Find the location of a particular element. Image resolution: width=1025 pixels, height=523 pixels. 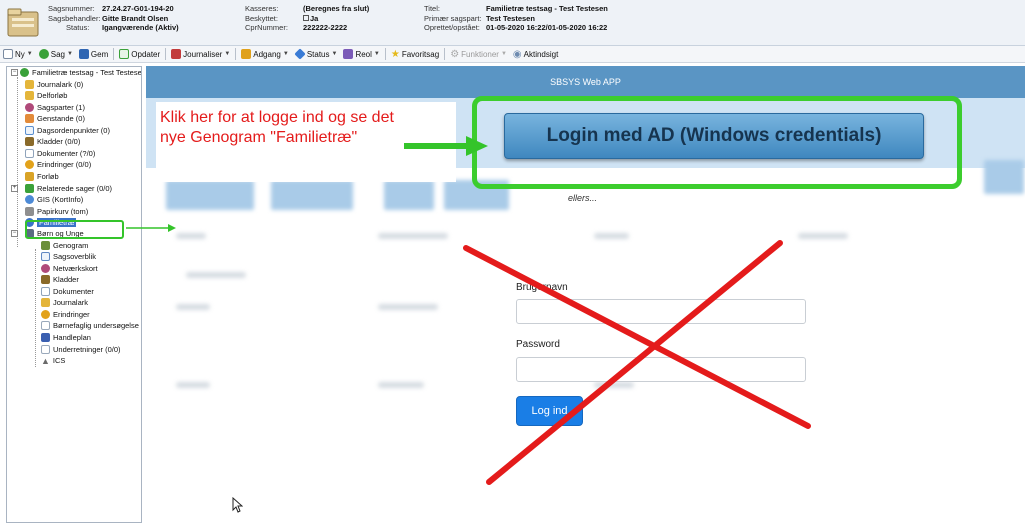

tree-item-kladder-sub: Kladder is located at coordinates (60, 279).